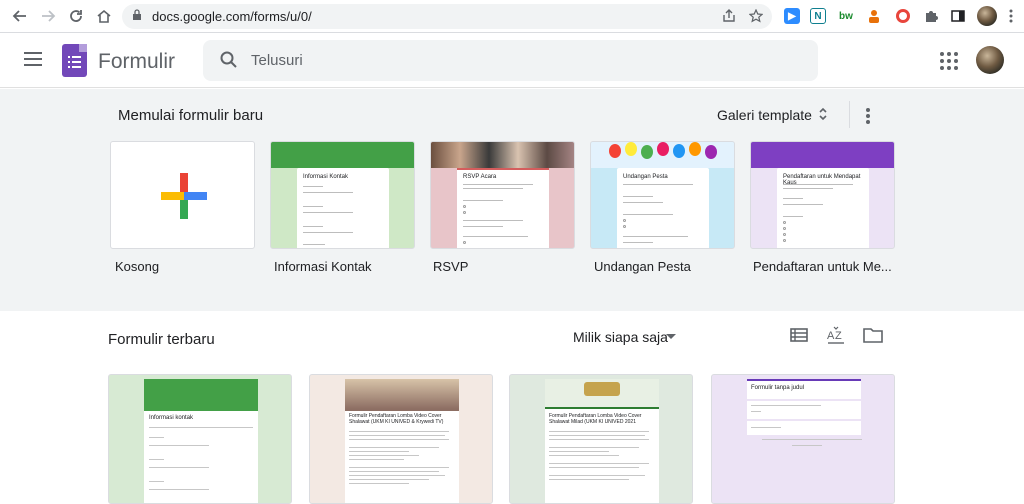  Describe the element at coordinates (874, 16) in the screenshot. I see `person-extension-icon` at that location.